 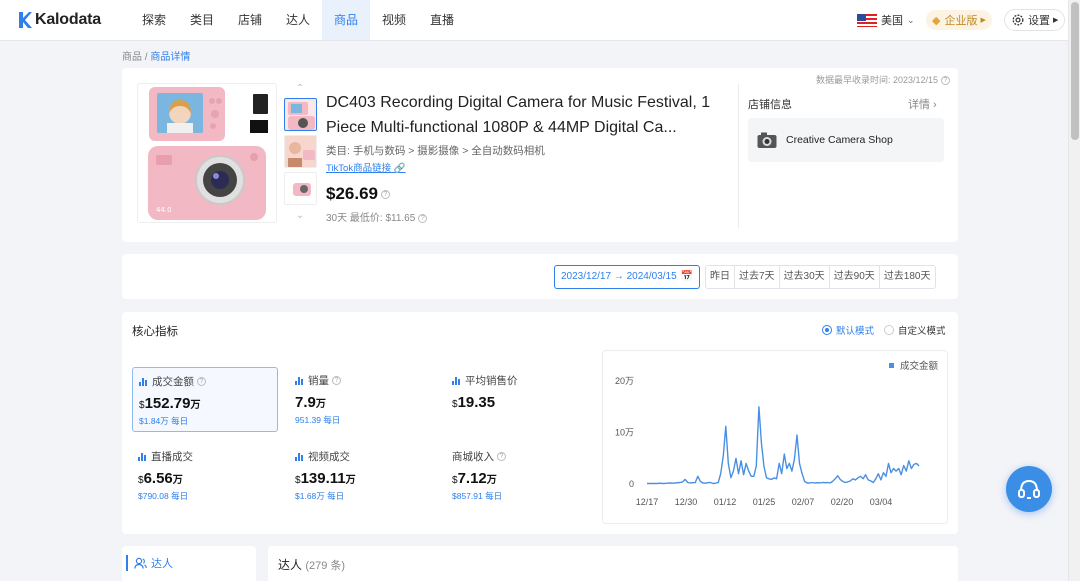 What do you see at coordinates (915, 330) in the screenshot?
I see `mode-custom: 自定义模式` at bounding box center [915, 330].